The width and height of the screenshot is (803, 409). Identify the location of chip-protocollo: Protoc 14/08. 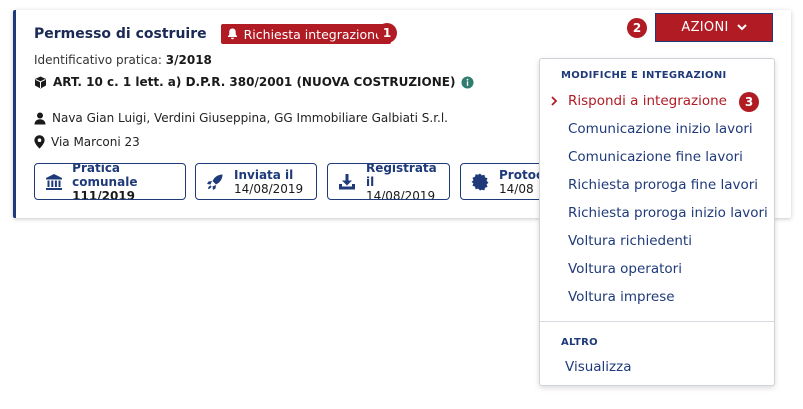
(505, 181).